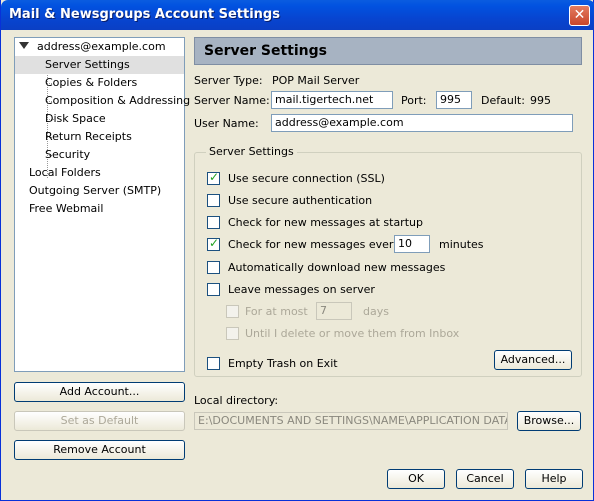  Describe the element at coordinates (24, 45) in the screenshot. I see `collapse-twisty-icon` at that location.